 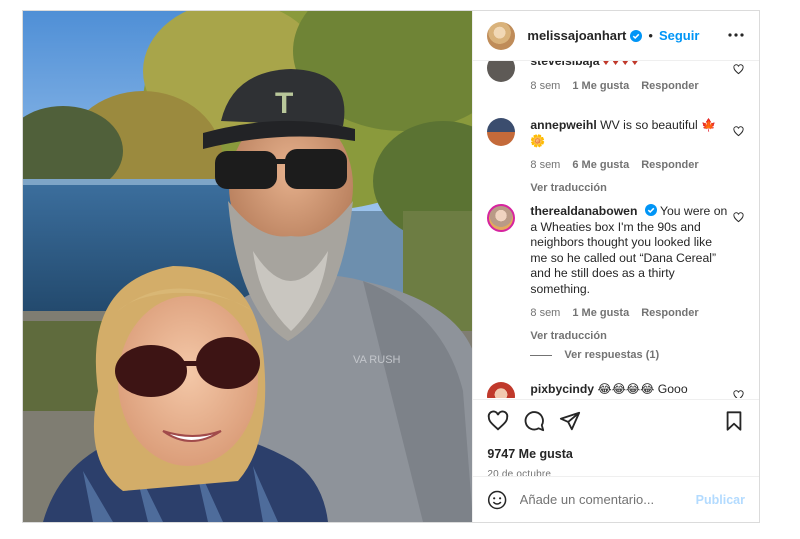 I want to click on more-options-icon, so click(x=736, y=35).